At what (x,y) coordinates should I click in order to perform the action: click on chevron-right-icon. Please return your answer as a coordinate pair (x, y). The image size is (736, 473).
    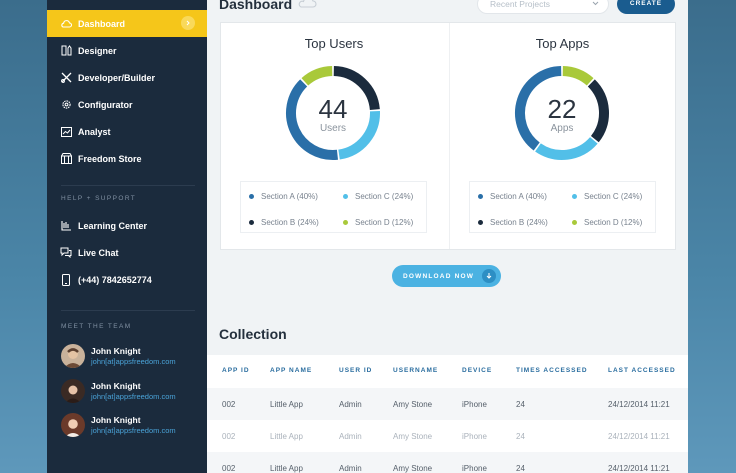
    Looking at the image, I should click on (188, 23).